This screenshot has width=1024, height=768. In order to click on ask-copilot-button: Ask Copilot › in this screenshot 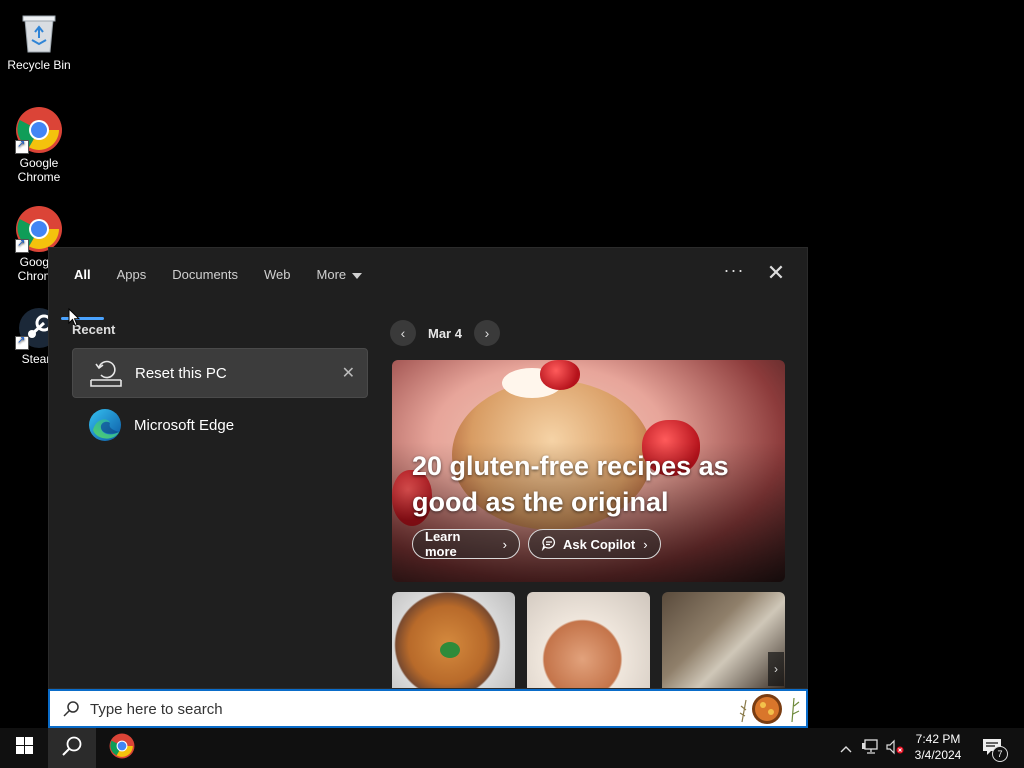, I will do `click(594, 544)`.